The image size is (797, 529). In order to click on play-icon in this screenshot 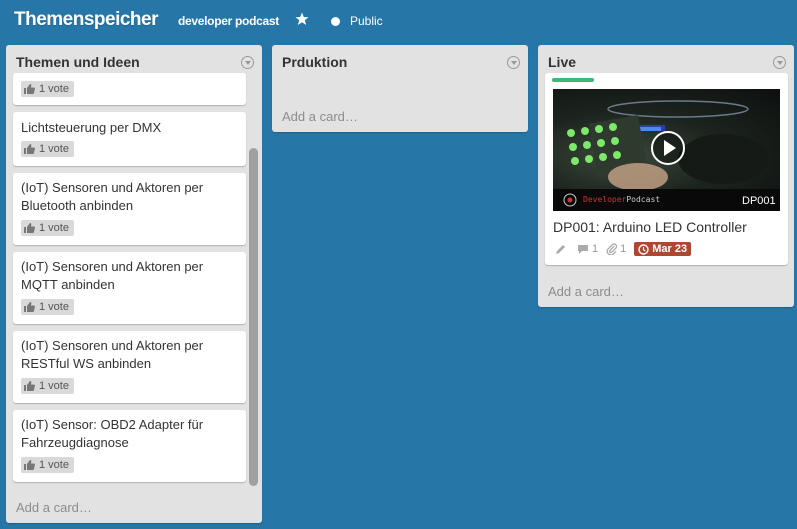, I will do `click(668, 148)`.